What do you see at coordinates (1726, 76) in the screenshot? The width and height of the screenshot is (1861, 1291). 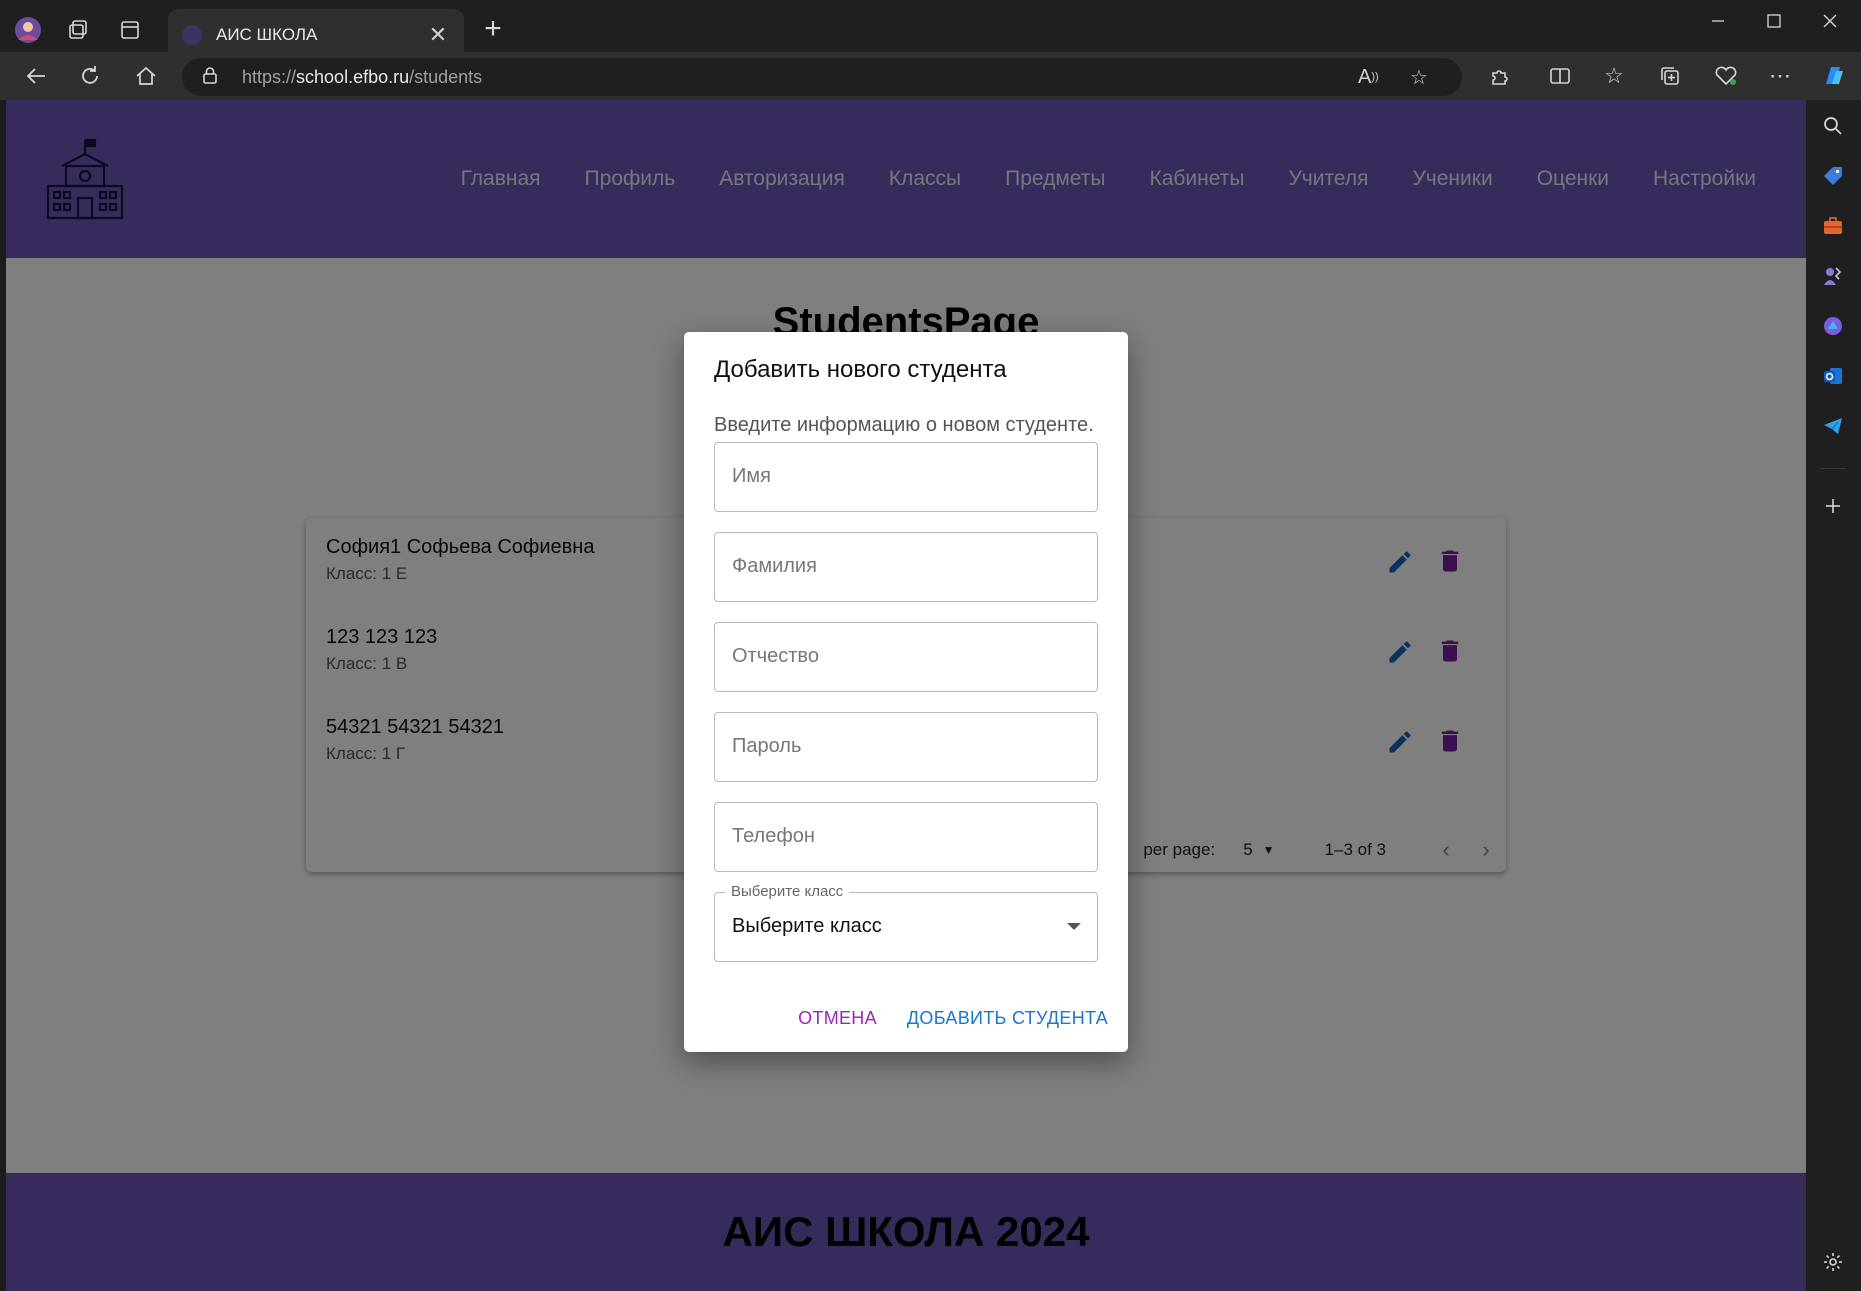 I see `browser-essentials-icon` at bounding box center [1726, 76].